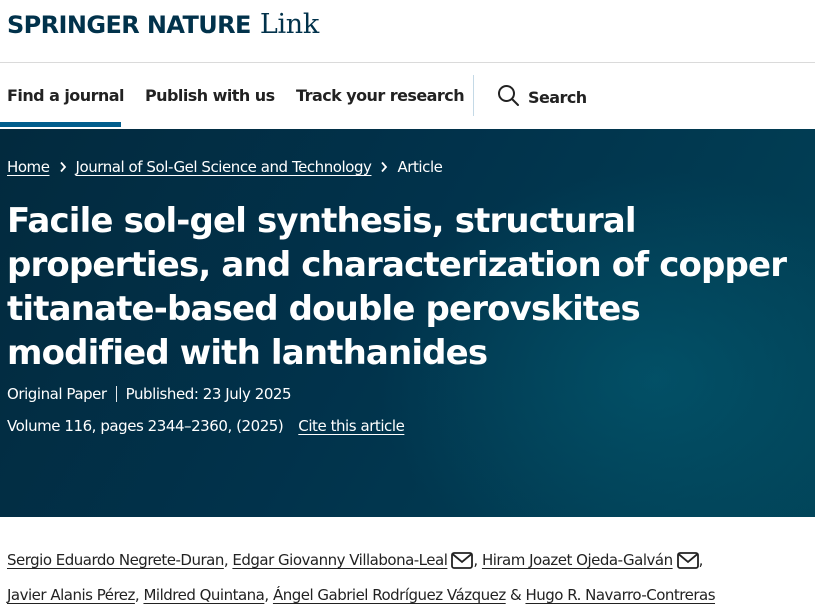 This screenshot has height=613, width=815. What do you see at coordinates (203, 595) in the screenshot?
I see `author-link: Mildred Quintana` at bounding box center [203, 595].